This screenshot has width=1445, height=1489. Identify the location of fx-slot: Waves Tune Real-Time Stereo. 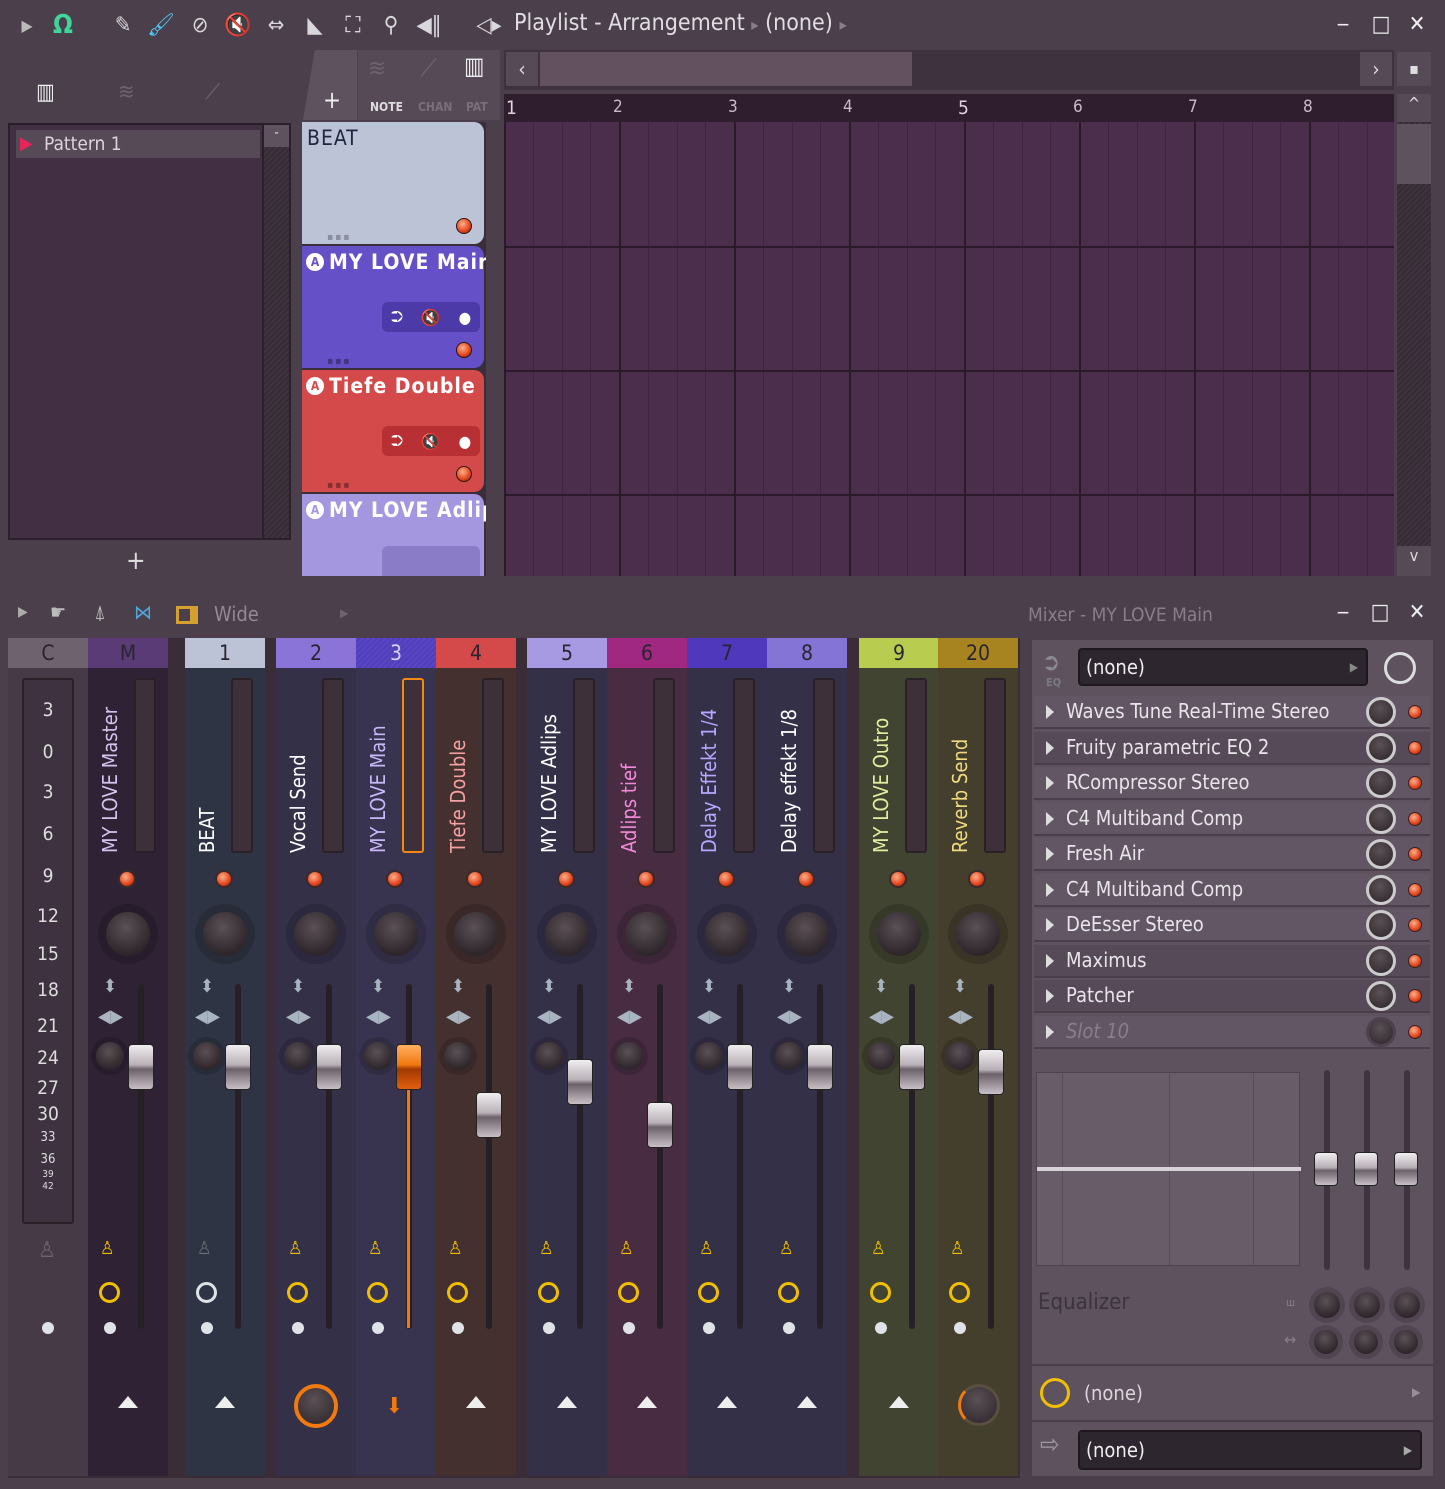
(1232, 712).